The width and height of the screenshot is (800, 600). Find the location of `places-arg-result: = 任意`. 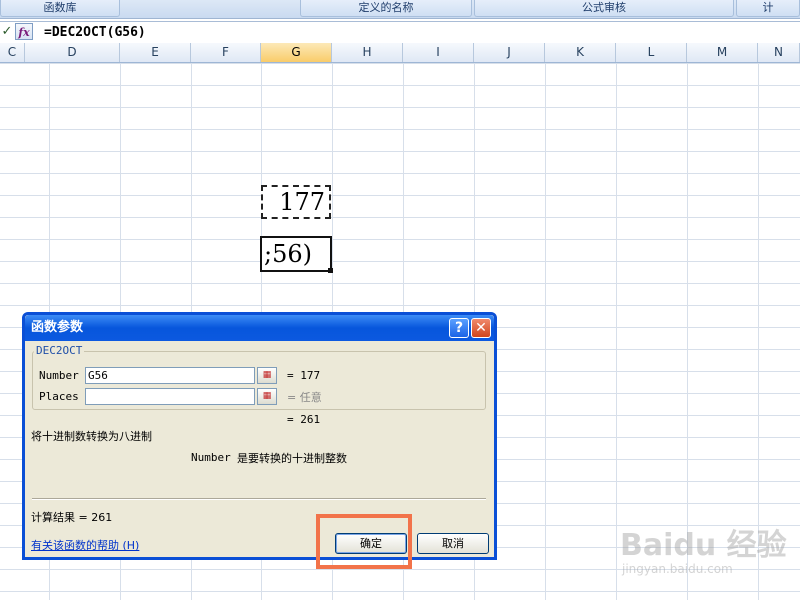

places-arg-result: = 任意 is located at coordinates (304, 397).